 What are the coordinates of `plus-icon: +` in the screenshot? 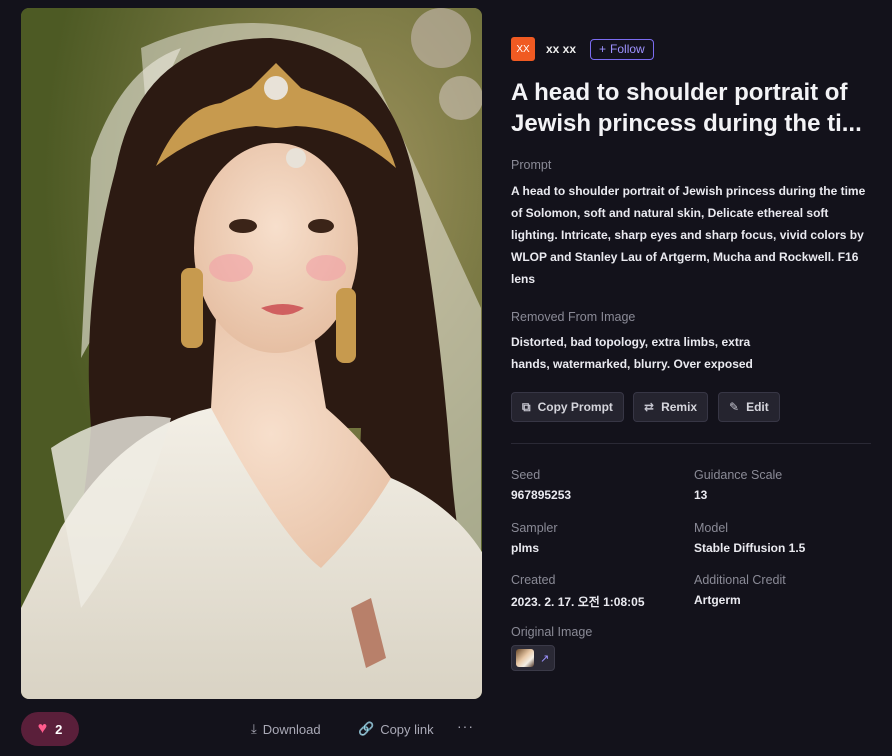 It's located at (603, 49).